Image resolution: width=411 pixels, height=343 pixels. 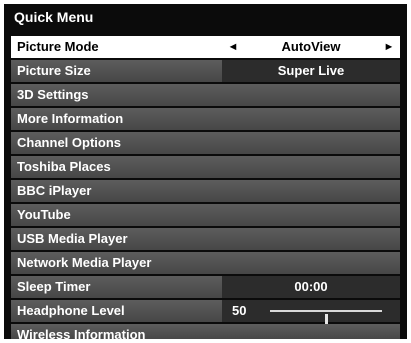 What do you see at coordinates (205, 47) in the screenshot?
I see `menu-item-picture-mode: Picture Mode ◄ AutoView ►` at bounding box center [205, 47].